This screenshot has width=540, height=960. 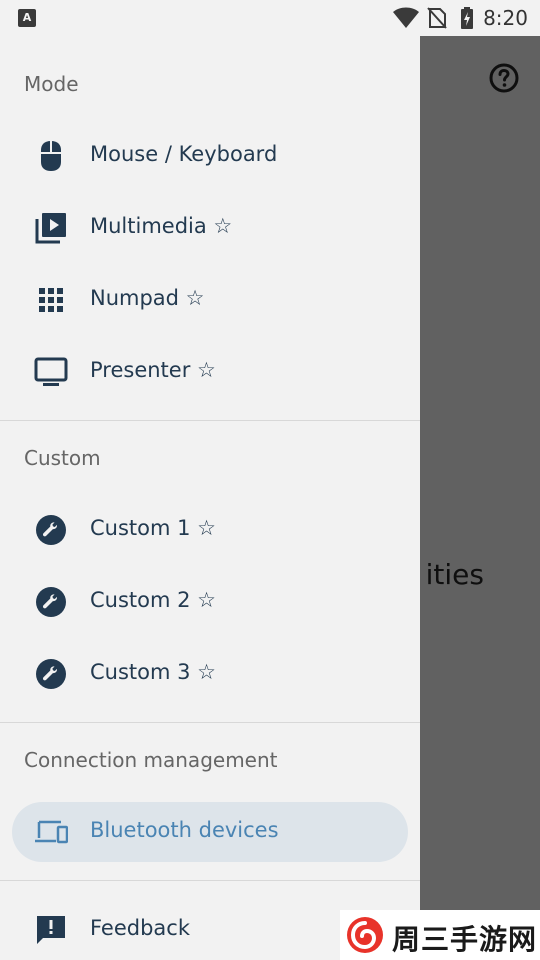 I want to click on menu-item-bluetooth-devices: Bluetooth devices, so click(x=210, y=832).